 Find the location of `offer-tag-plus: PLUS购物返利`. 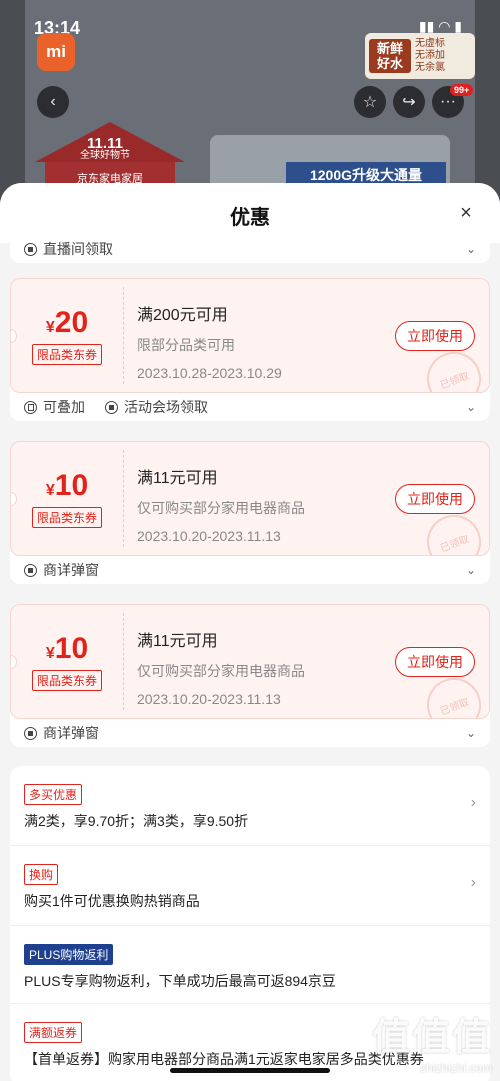

offer-tag-plus: PLUS购物返利 is located at coordinates (69, 954).